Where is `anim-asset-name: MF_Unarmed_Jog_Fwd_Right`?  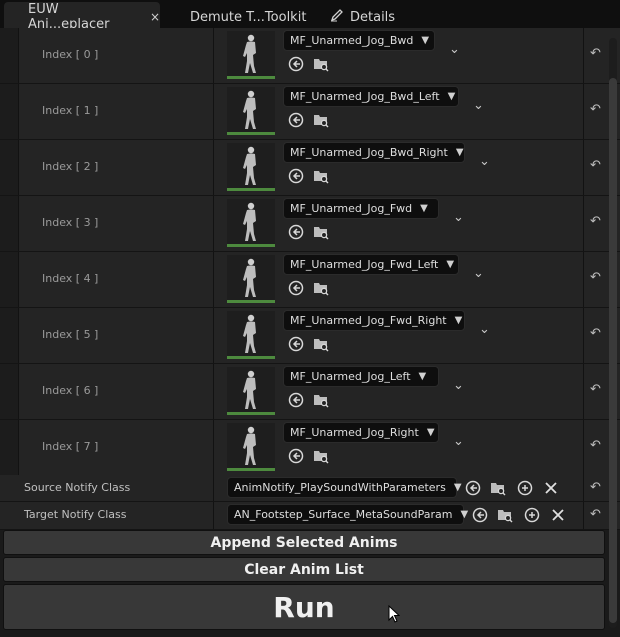 anim-asset-name: MF_Unarmed_Jog_Fwd_Right is located at coordinates (368, 320).